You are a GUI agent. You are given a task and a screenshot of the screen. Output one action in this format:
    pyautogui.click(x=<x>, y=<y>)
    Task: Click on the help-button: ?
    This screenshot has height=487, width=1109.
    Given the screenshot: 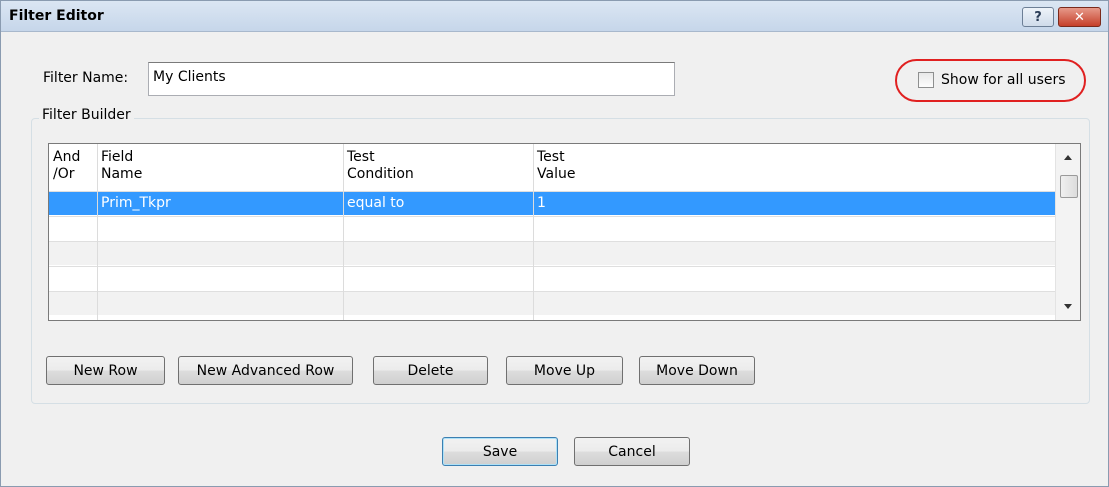 What is the action you would take?
    pyautogui.click(x=1038, y=17)
    